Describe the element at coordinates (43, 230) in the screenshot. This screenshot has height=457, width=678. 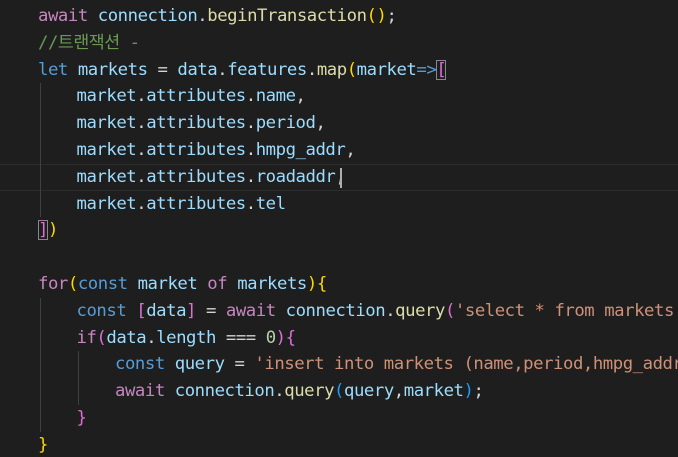
I see `matched-bracket: ]` at that location.